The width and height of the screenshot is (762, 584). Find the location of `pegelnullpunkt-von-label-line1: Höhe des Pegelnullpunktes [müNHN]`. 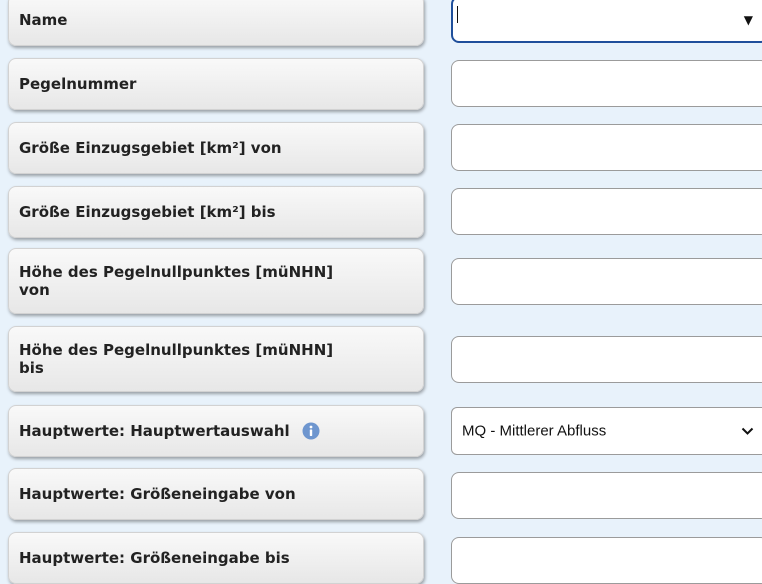

pegelnullpunkt-von-label-line1: Höhe des Pegelnullpunktes [müNHN] is located at coordinates (176, 272).